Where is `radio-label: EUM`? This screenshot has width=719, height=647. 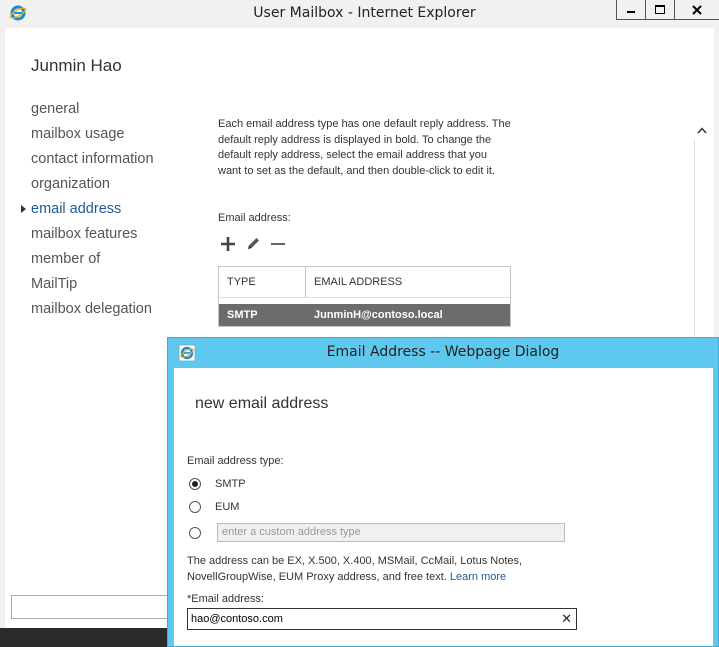 radio-label: EUM is located at coordinates (227, 507).